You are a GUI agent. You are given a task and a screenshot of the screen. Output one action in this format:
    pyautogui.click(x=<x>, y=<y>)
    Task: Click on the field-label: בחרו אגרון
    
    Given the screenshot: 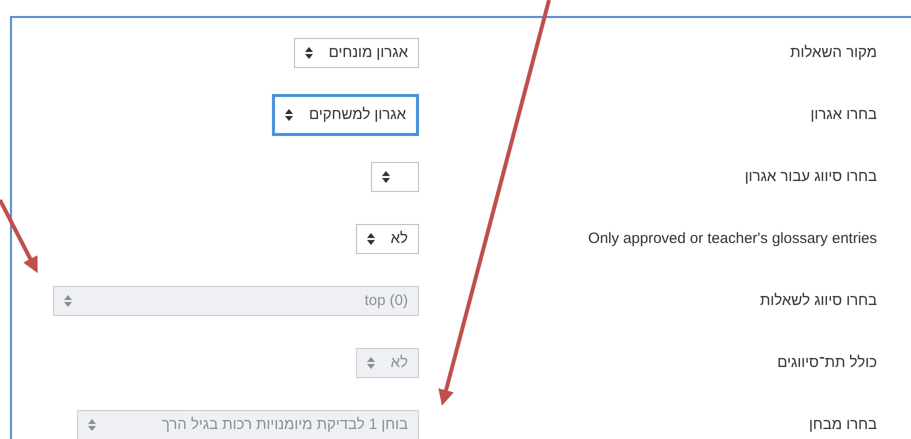 What is the action you would take?
    pyautogui.click(x=843, y=114)
    